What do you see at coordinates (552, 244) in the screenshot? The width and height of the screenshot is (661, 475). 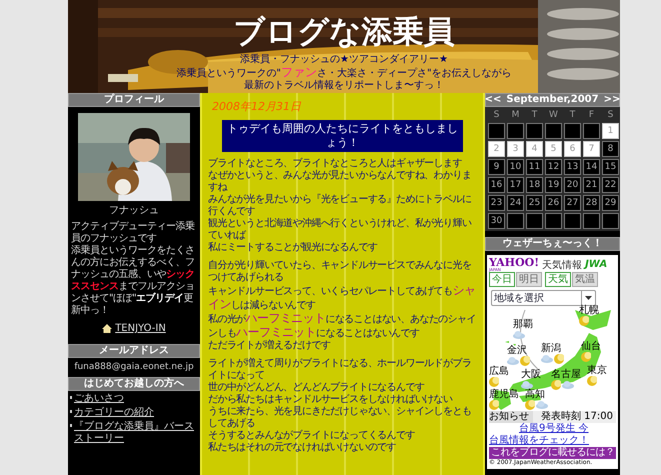 I see `section-heading: ウェザーちぇ〜っく！` at bounding box center [552, 244].